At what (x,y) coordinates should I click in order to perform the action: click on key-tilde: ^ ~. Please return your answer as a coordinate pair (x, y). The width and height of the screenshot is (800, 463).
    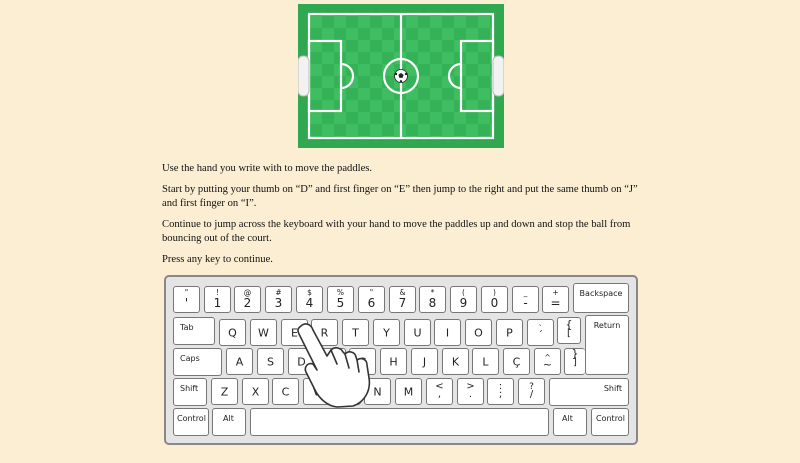
    Looking at the image, I should click on (547, 361).